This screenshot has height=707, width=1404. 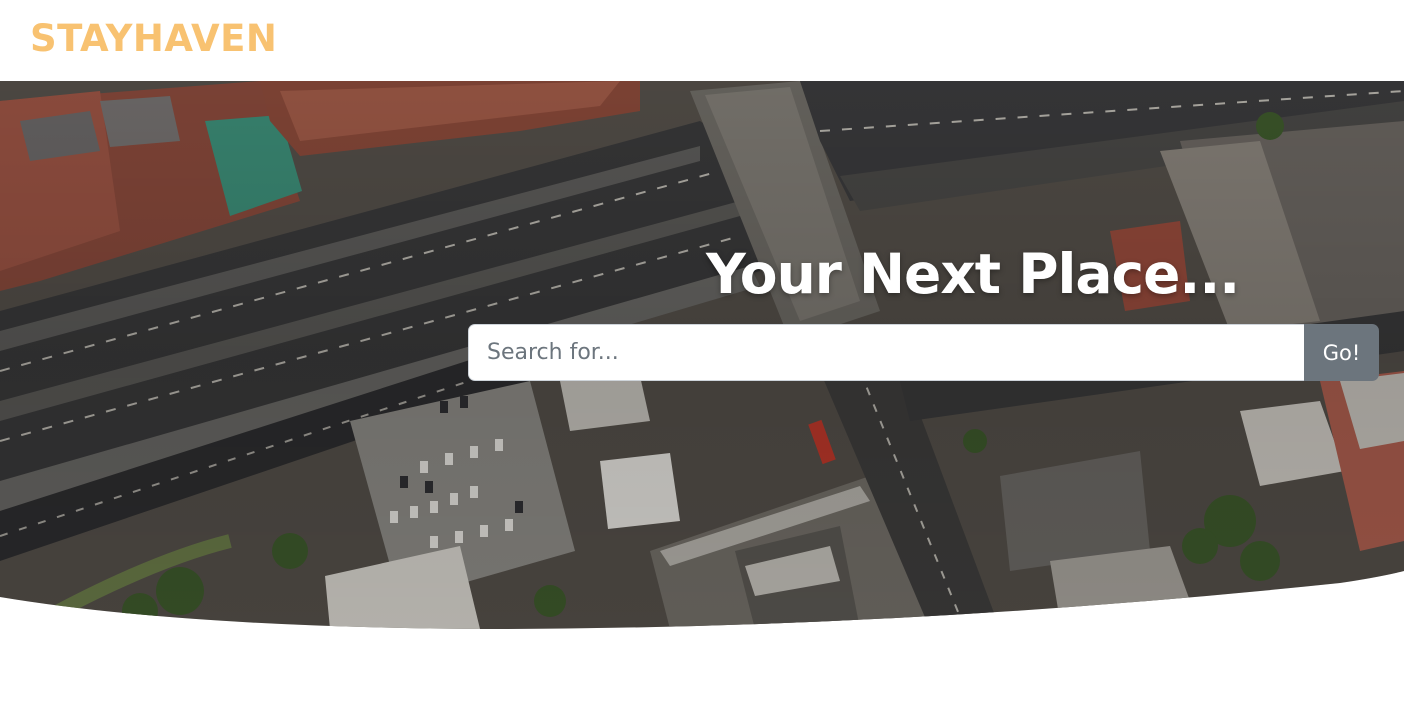 What do you see at coordinates (1341, 352) in the screenshot?
I see `go-button: Go!` at bounding box center [1341, 352].